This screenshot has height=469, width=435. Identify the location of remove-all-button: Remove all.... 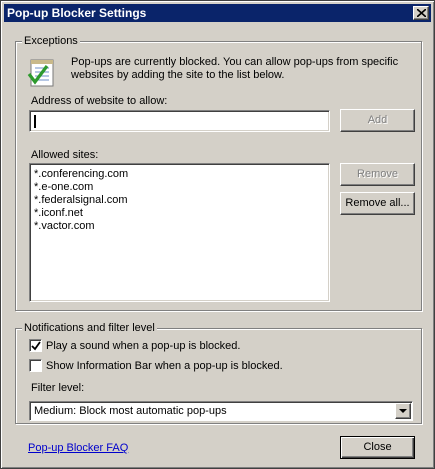
(377, 203).